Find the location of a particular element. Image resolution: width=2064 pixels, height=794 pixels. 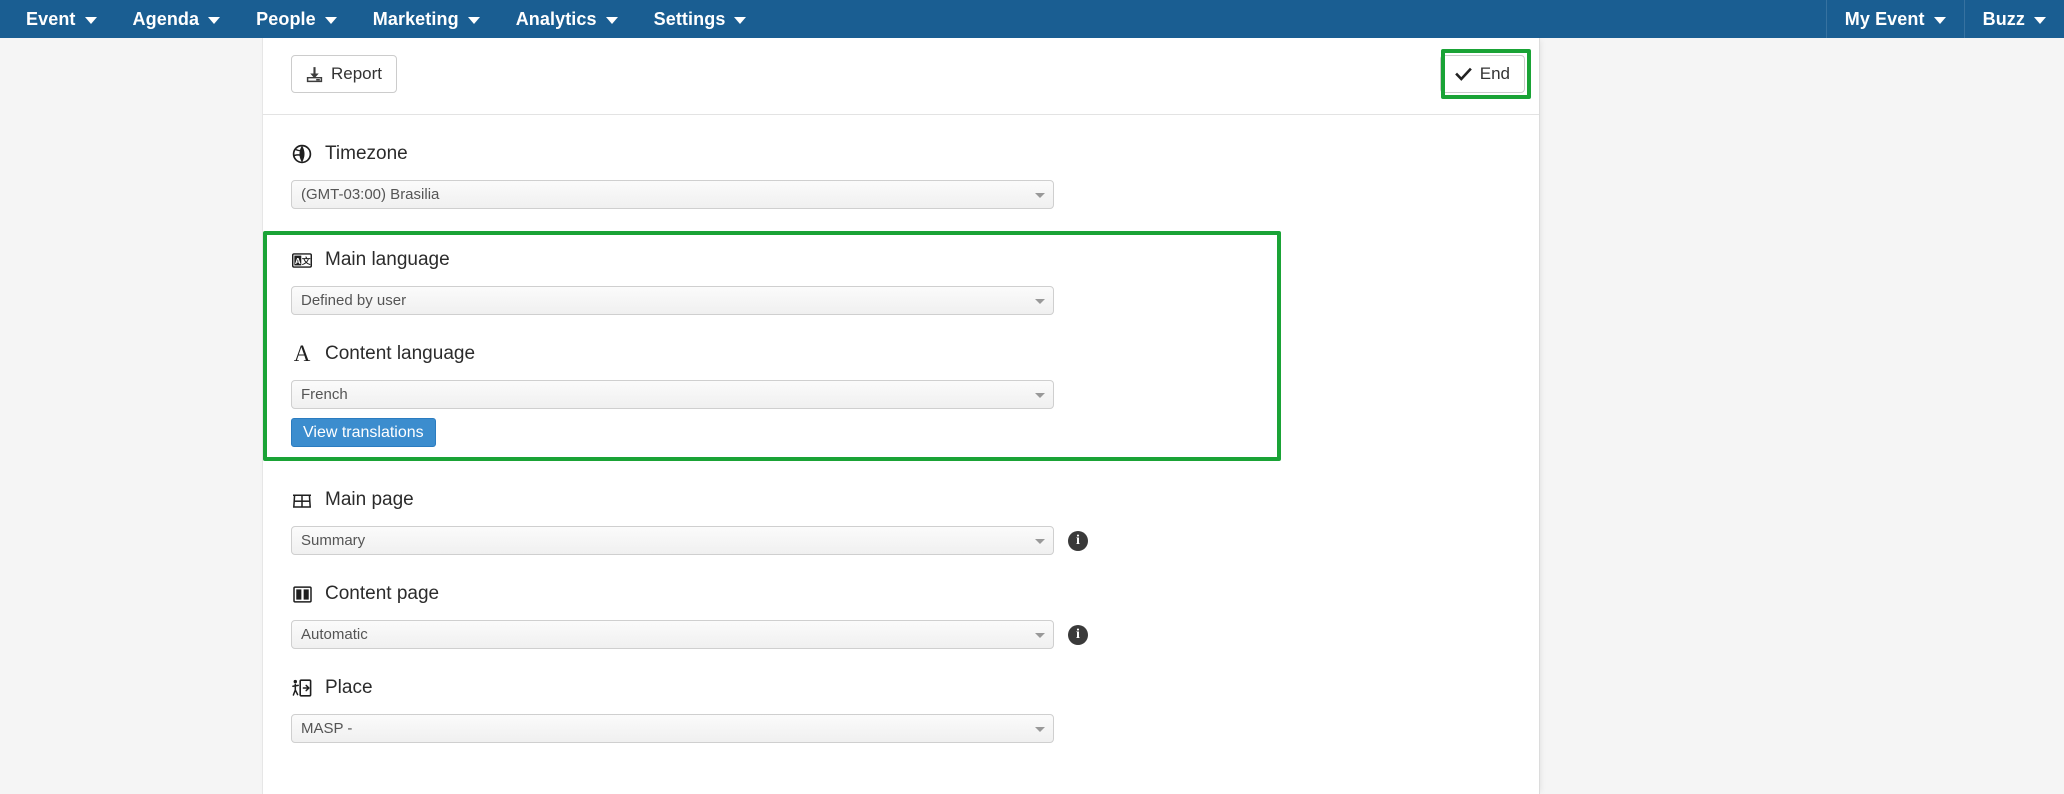

field-main-page-control-row: Summary i is located at coordinates (901, 540).